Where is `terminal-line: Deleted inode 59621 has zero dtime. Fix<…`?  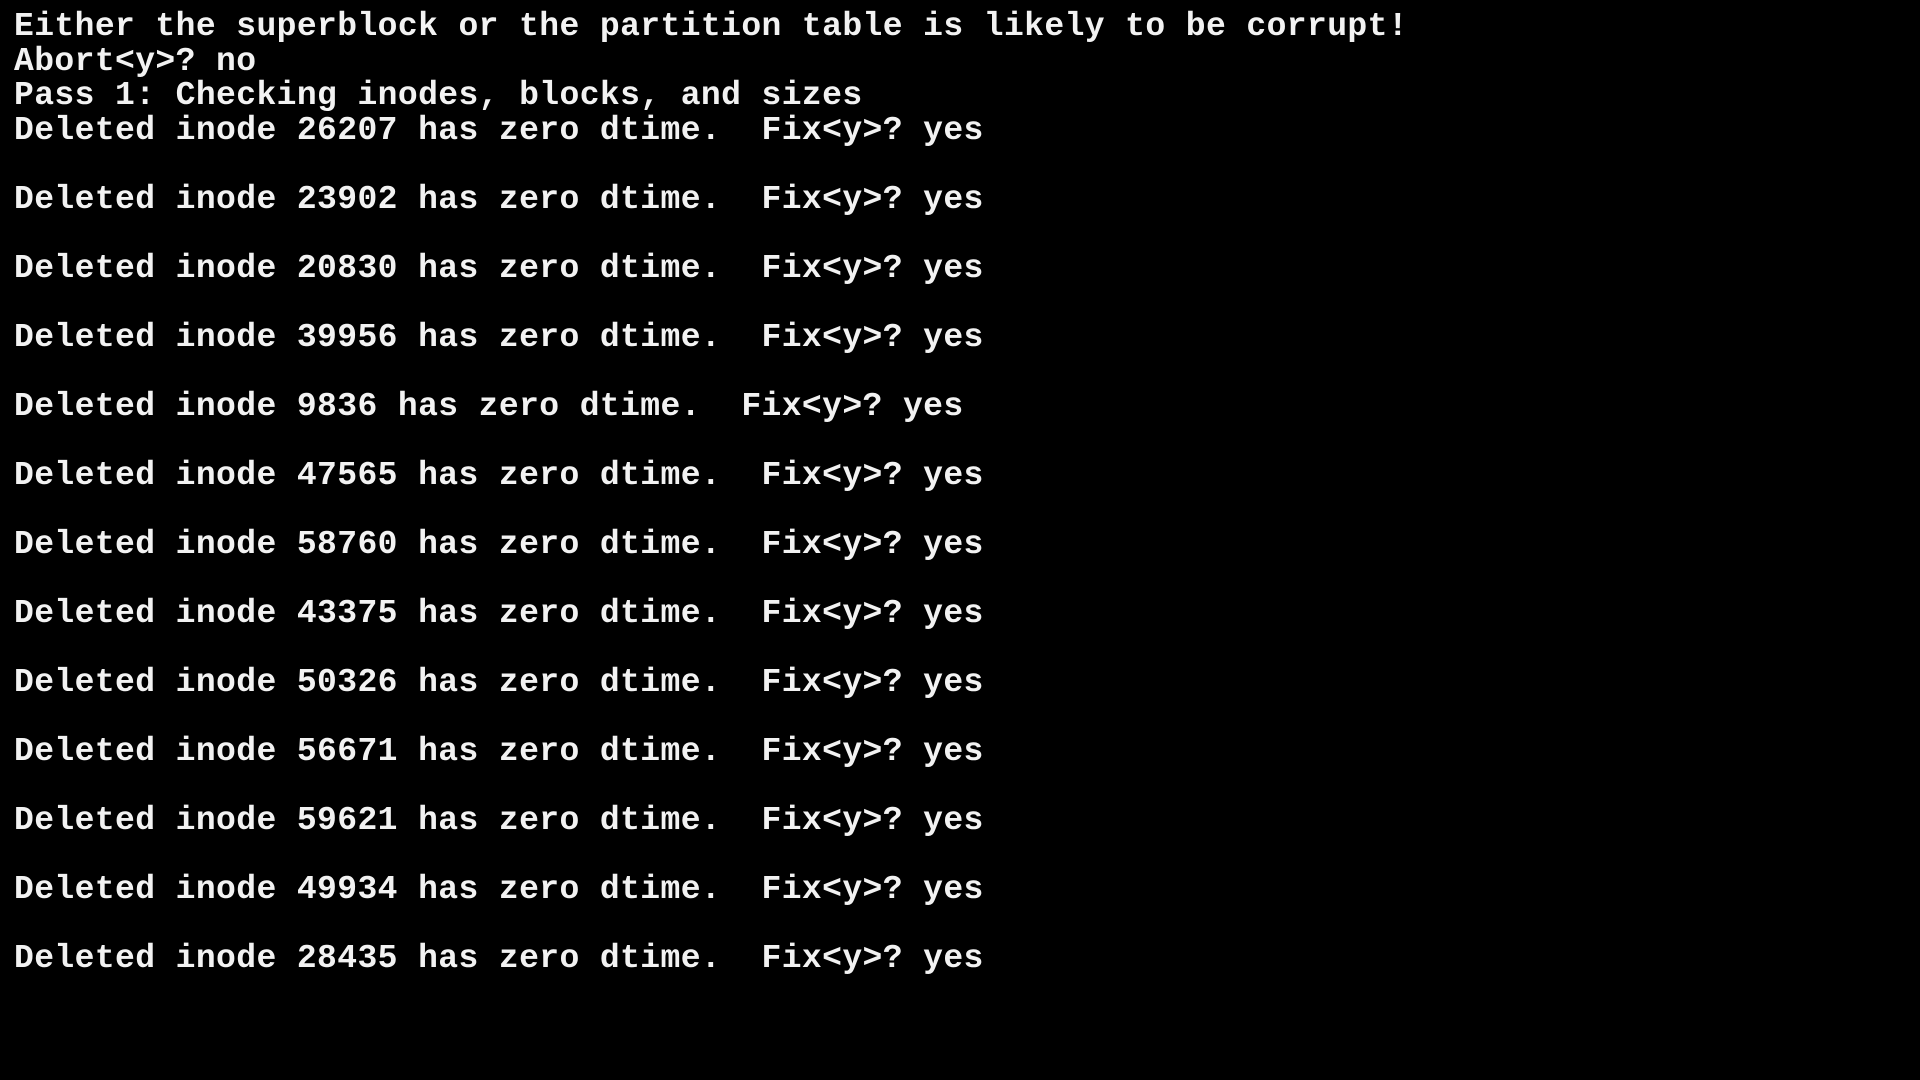 terminal-line: Deleted inode 59621 has zero dtime. Fix<… is located at coordinates (499, 820).